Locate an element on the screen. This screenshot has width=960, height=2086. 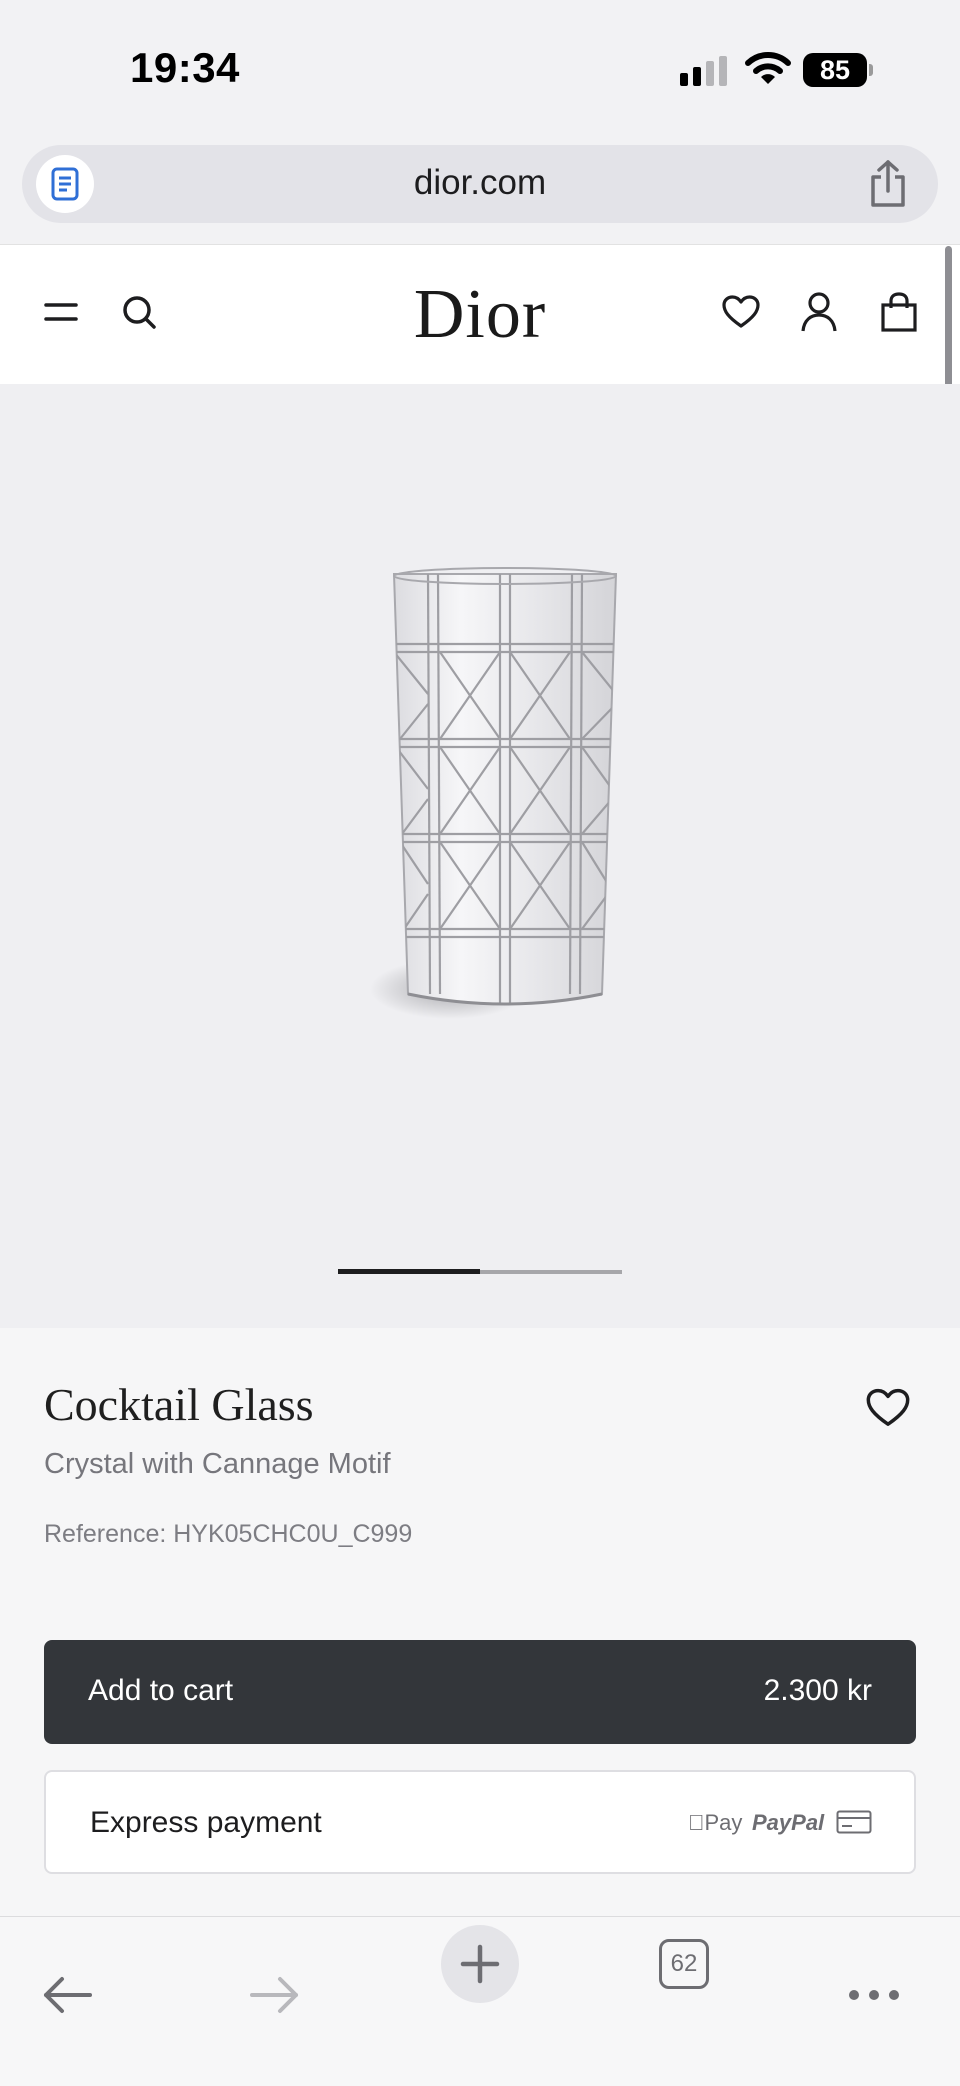
apple-pay-label: Pay is located at coordinates (715, 1822).